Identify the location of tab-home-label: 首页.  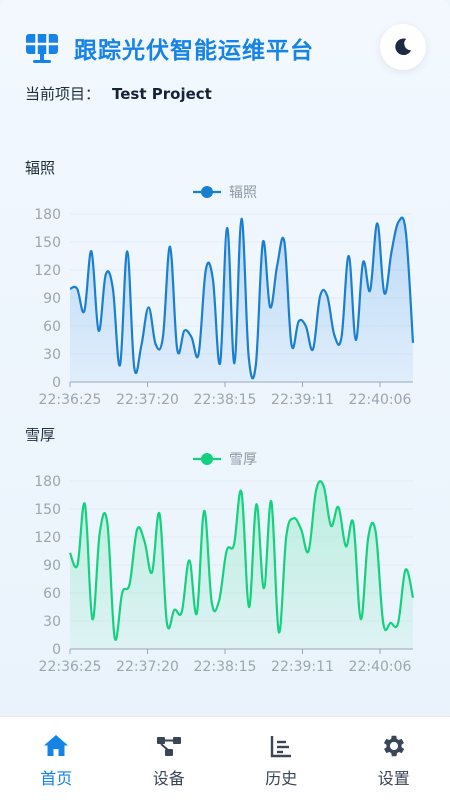
(56, 777).